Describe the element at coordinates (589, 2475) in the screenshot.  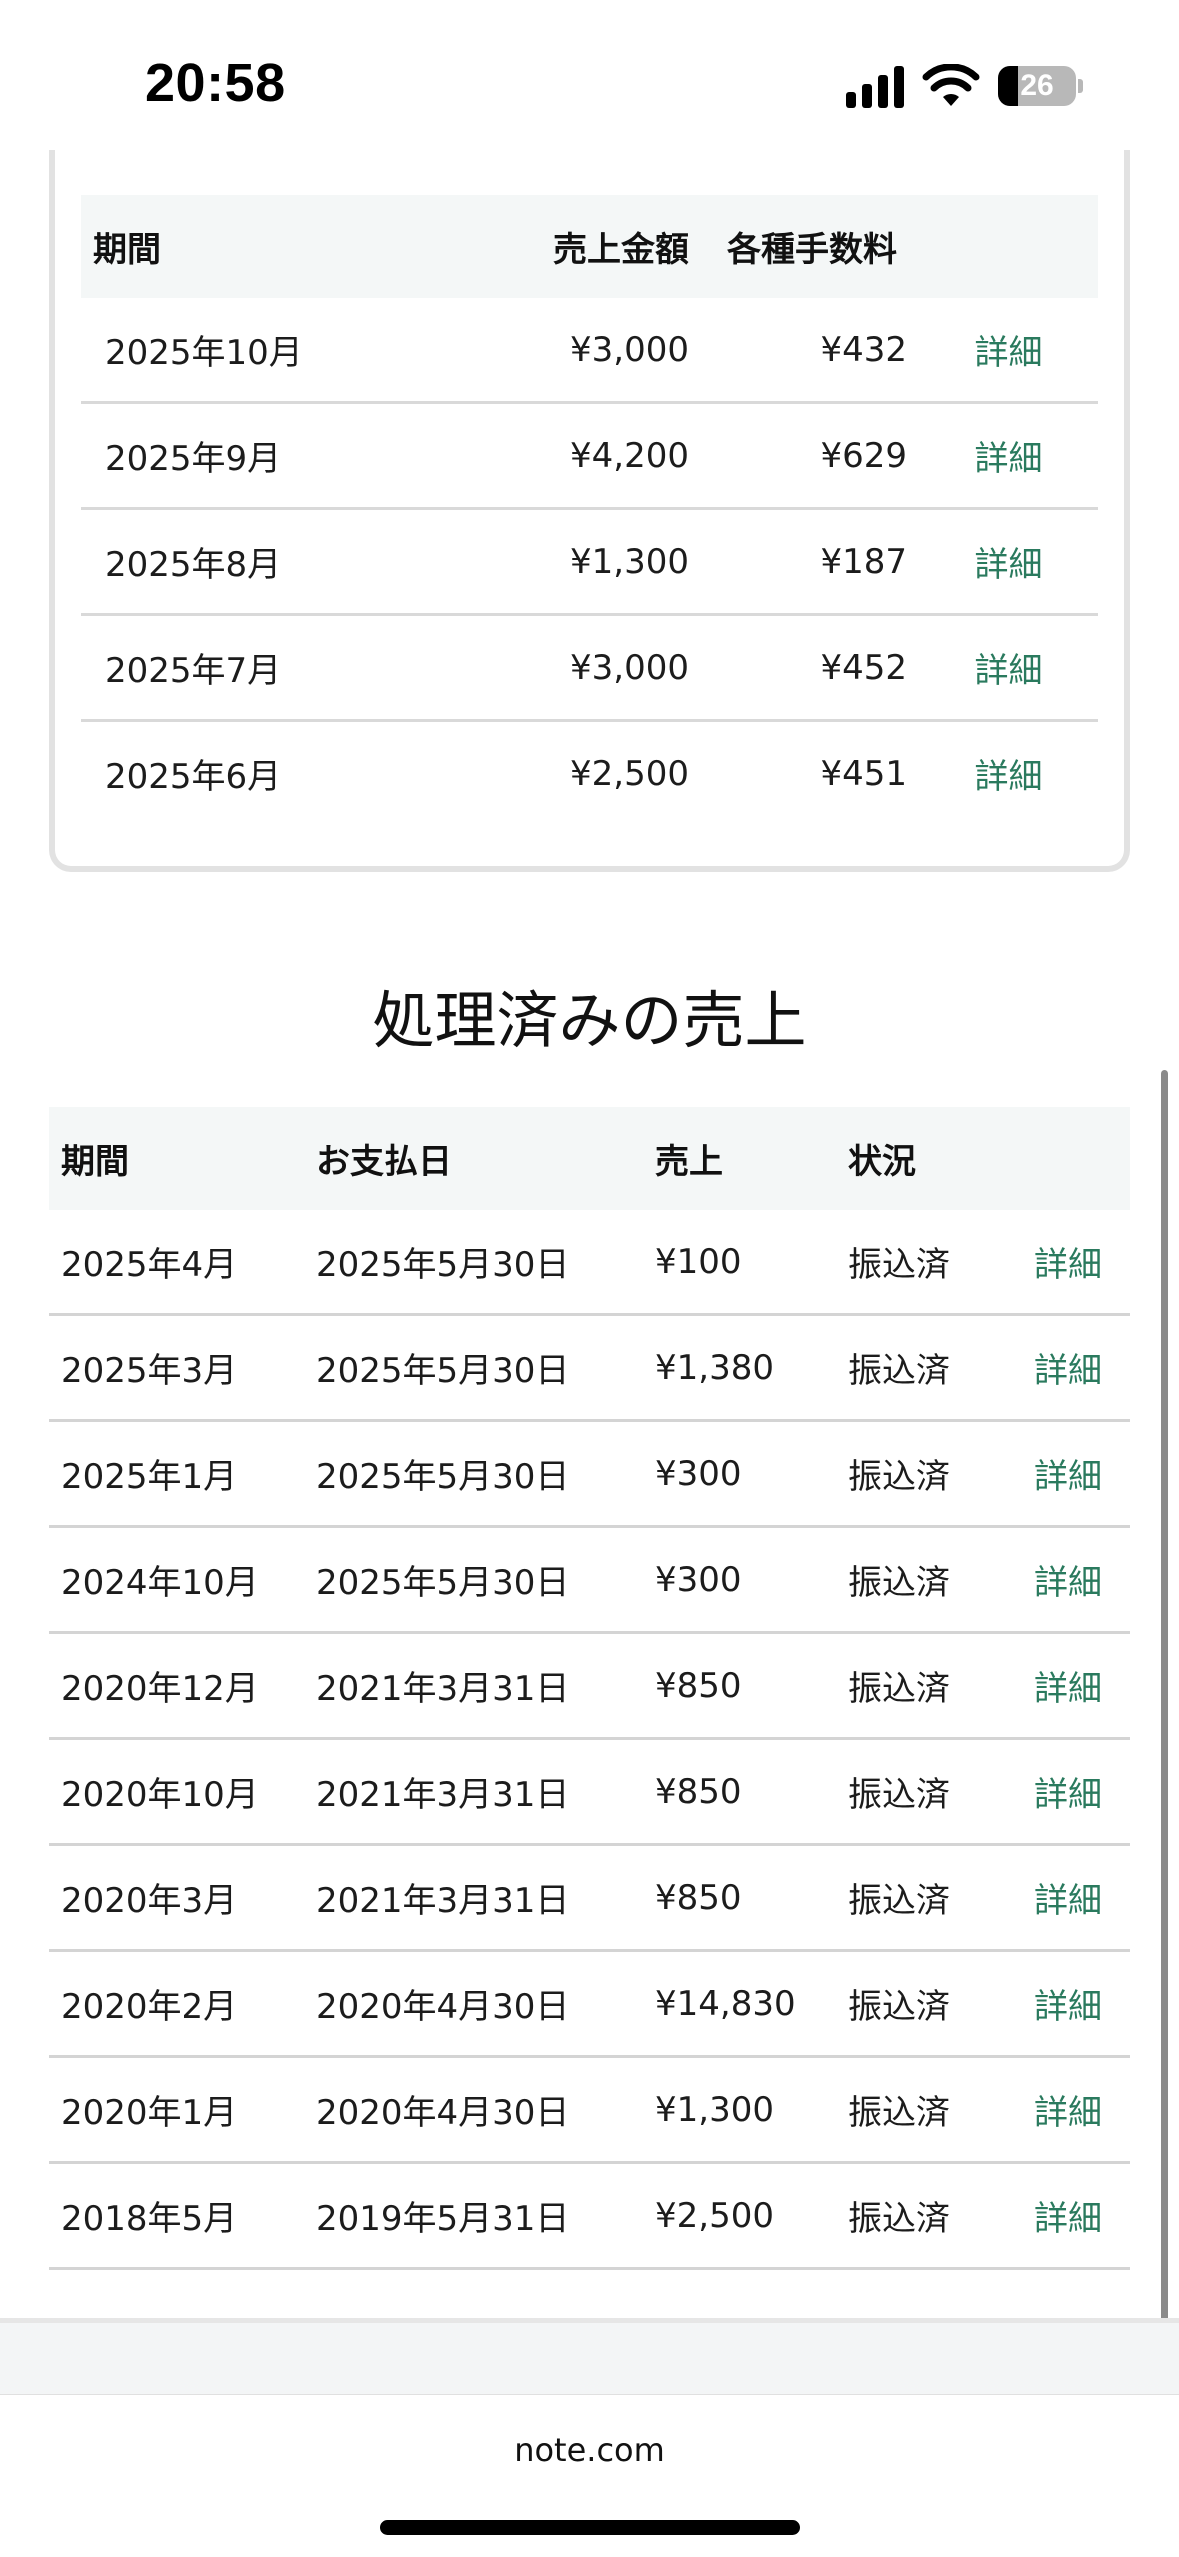
I see `browser-bottom-bar: note.com` at that location.